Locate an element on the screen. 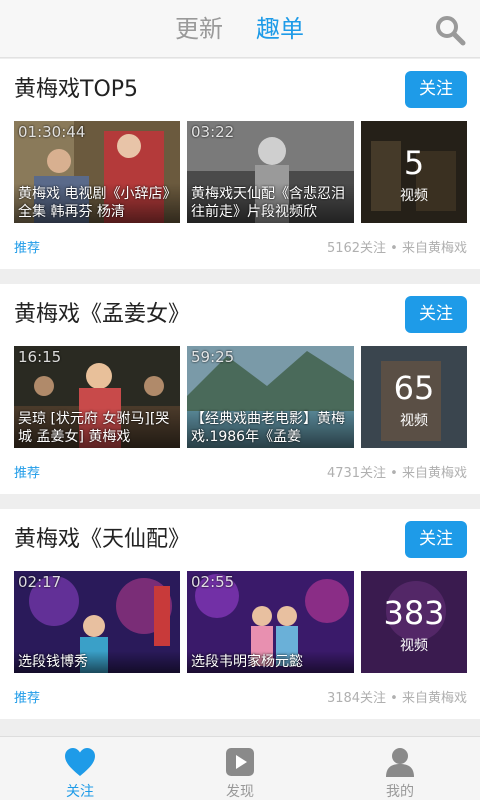  video-count: 5 is located at coordinates (414, 163).